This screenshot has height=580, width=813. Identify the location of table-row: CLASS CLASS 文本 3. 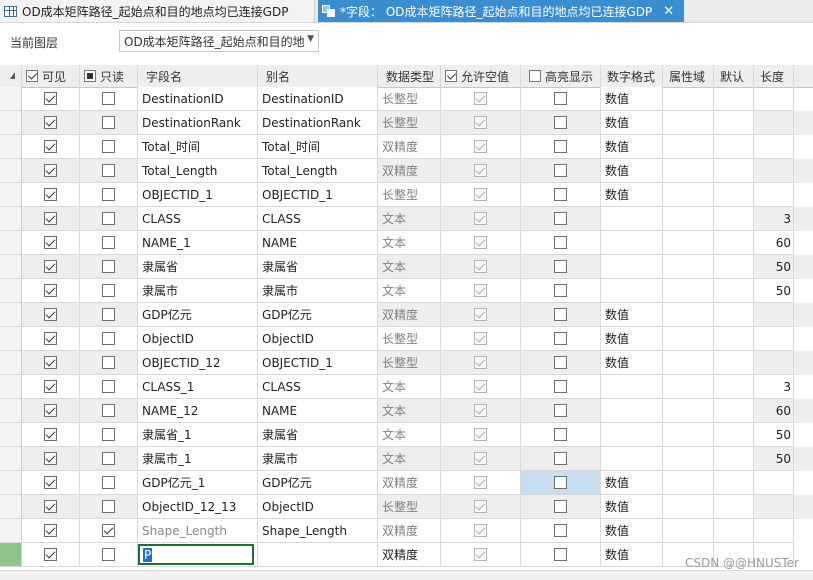
(406, 219).